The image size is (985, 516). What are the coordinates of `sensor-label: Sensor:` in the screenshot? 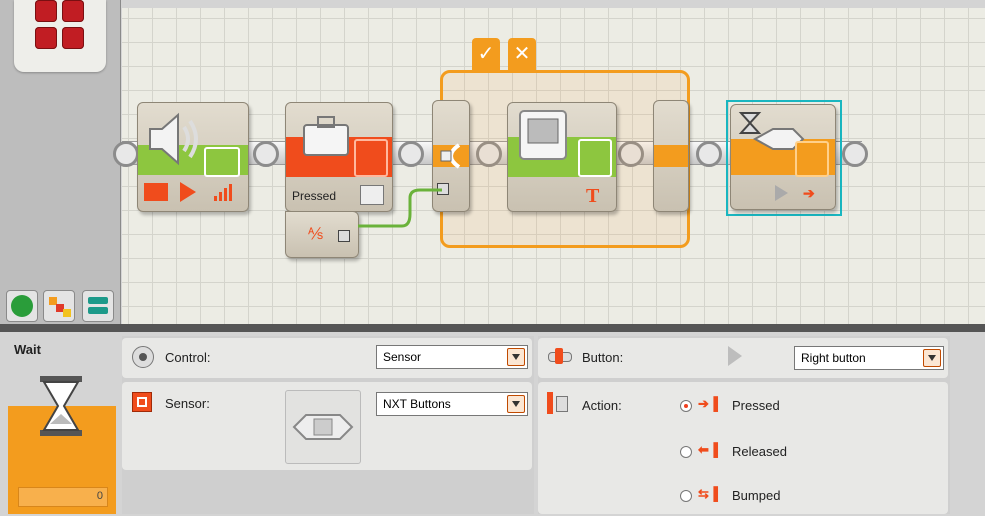 It's located at (187, 403).